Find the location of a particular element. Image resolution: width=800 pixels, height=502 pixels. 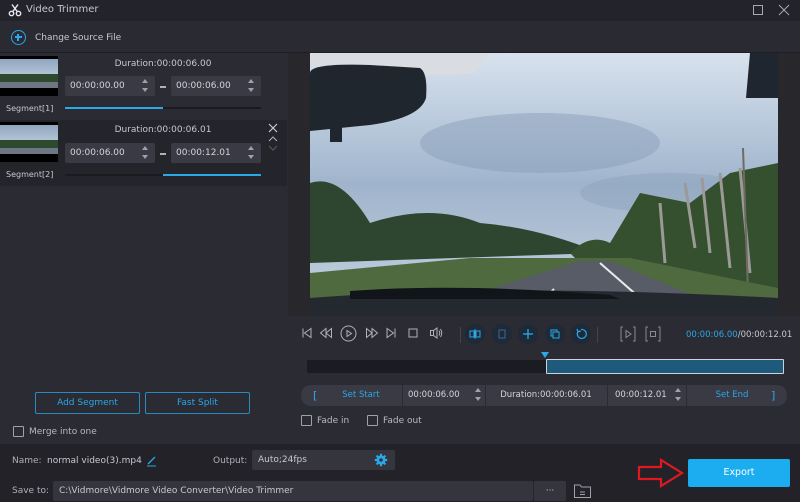

segment-duration: Duration:00:00:06.01 is located at coordinates (163, 130).